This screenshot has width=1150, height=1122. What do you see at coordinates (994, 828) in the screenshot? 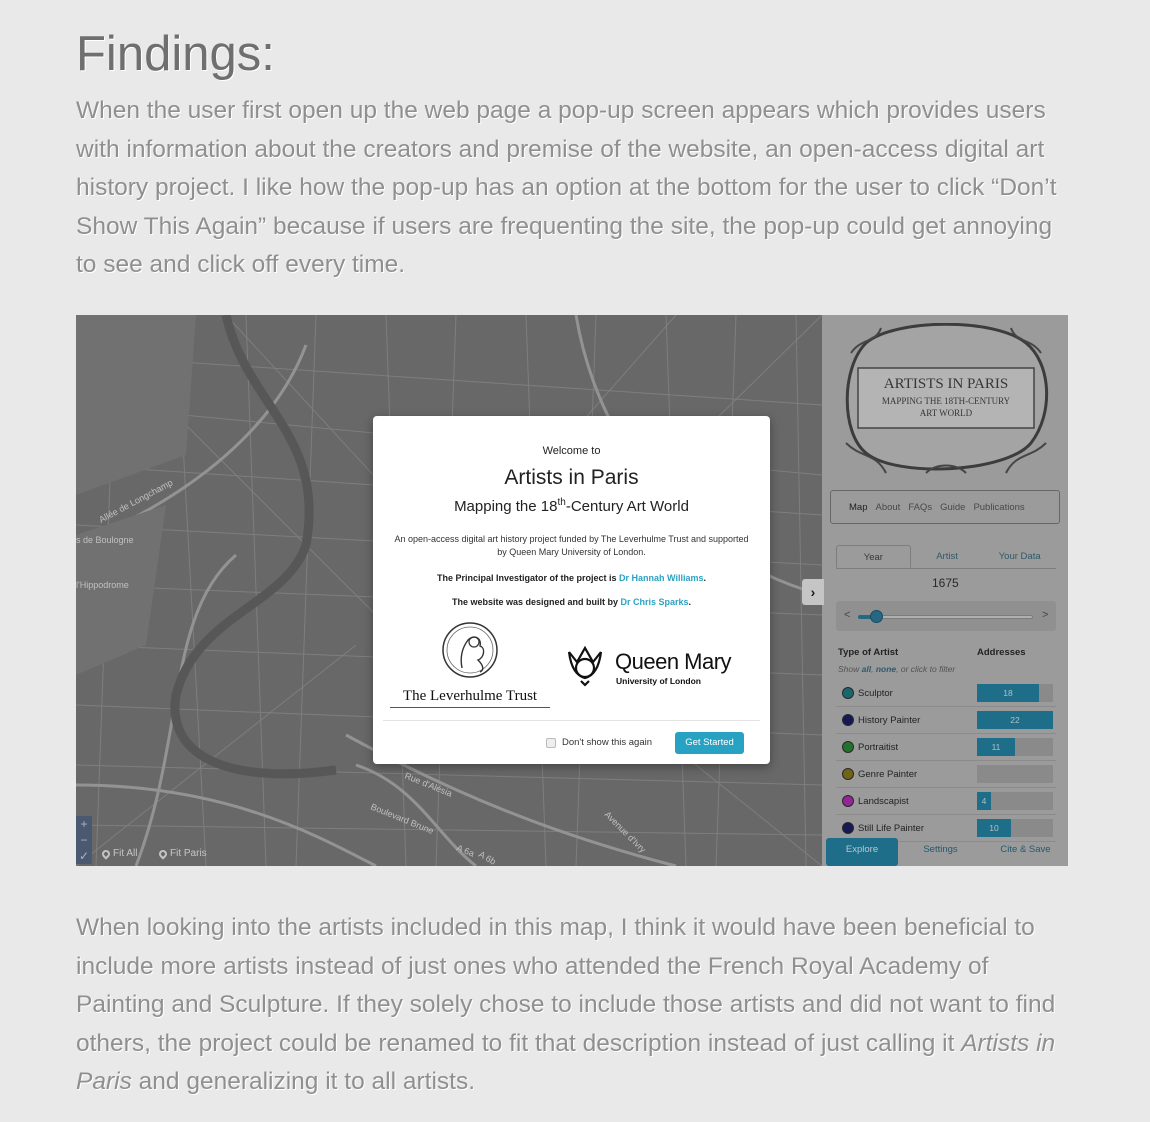
I see `address-count-bar: 10` at bounding box center [994, 828].